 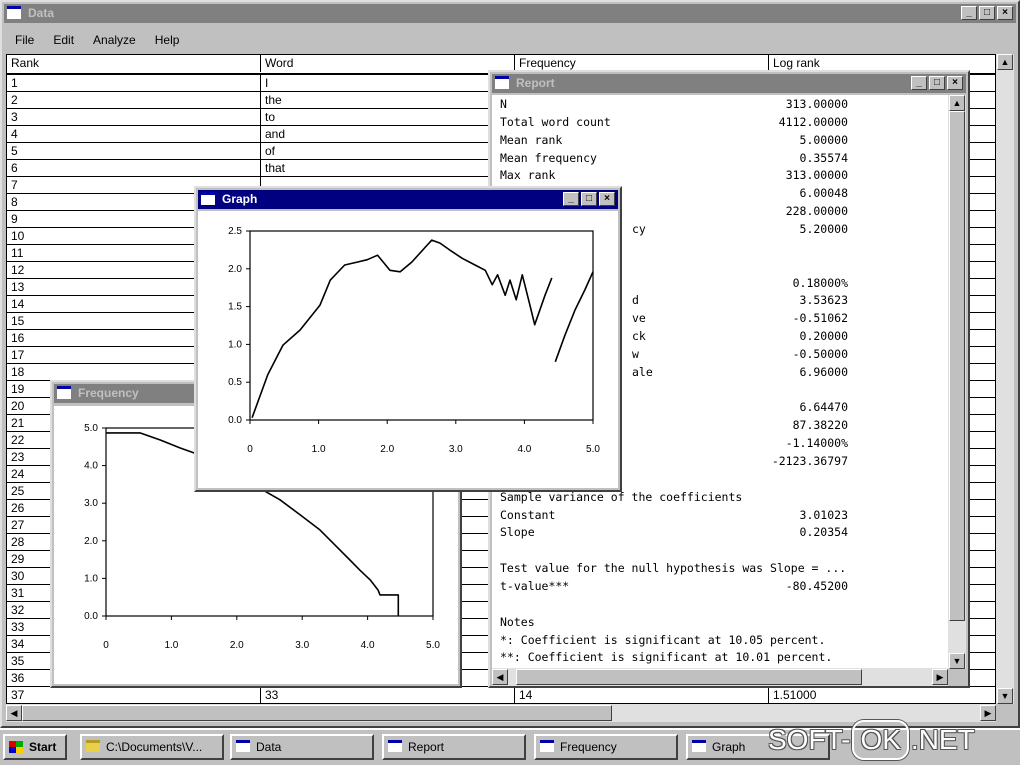 What do you see at coordinates (134, 100) in the screenshot?
I see `cell-rank: 2` at bounding box center [134, 100].